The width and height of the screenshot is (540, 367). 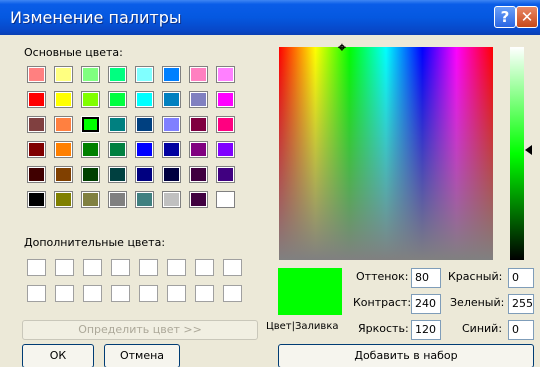 What do you see at coordinates (270, 17) in the screenshot?
I see `title-bar: Изменение палитры ? ✕` at bounding box center [270, 17].